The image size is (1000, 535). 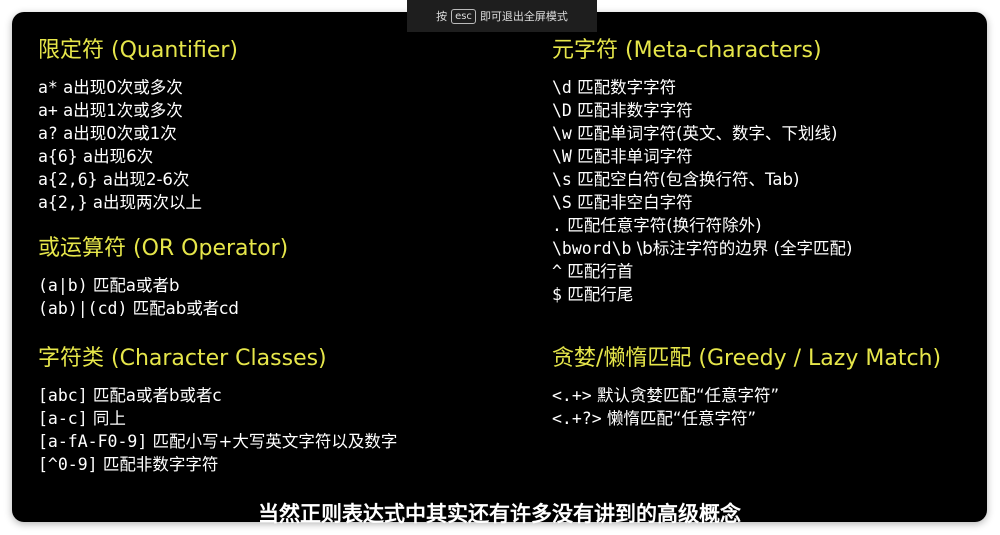 I want to click on syntax-description: a出现两次以上, so click(x=147, y=202).